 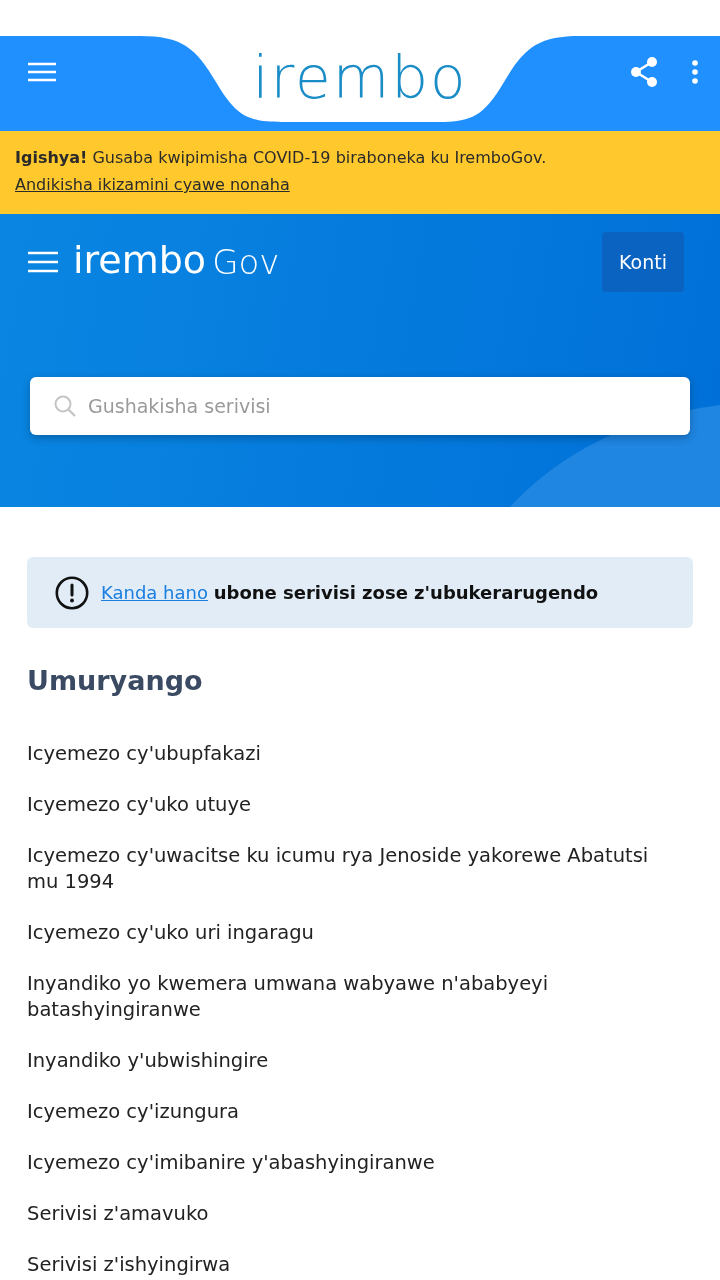 I want to click on section-title: Umuryango, so click(x=115, y=681).